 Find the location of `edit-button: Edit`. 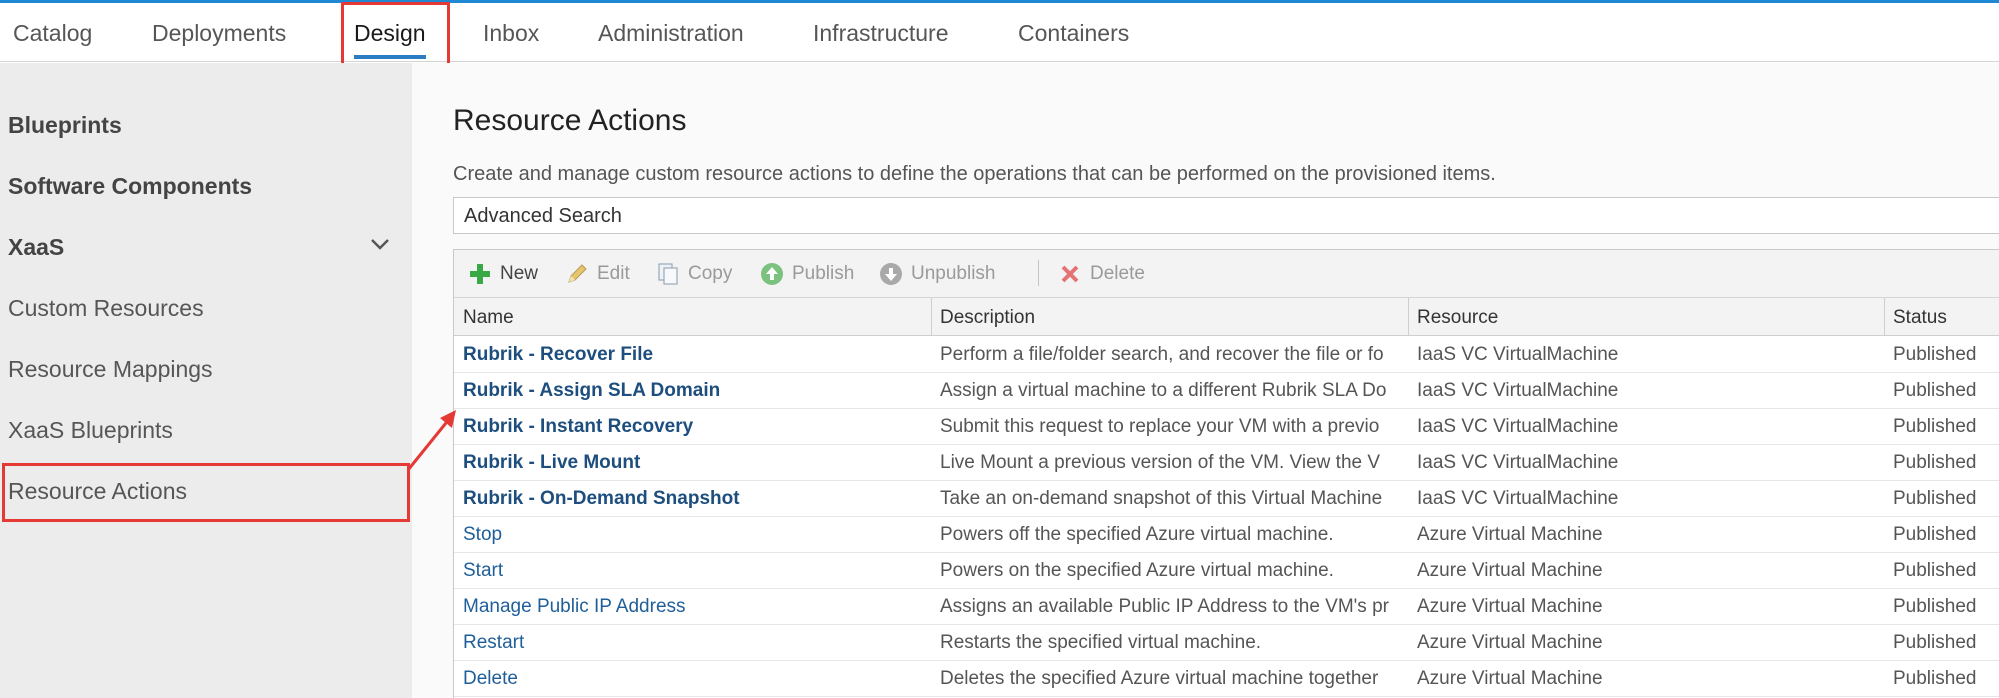

edit-button: Edit is located at coordinates (600, 274).